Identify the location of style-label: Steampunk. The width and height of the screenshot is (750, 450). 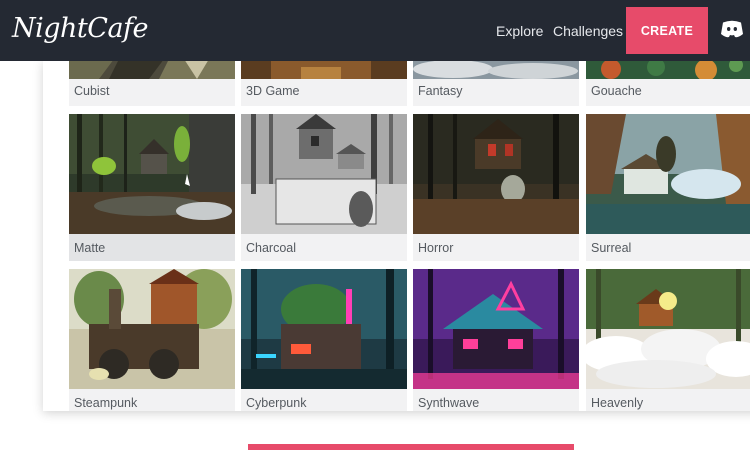
(106, 403).